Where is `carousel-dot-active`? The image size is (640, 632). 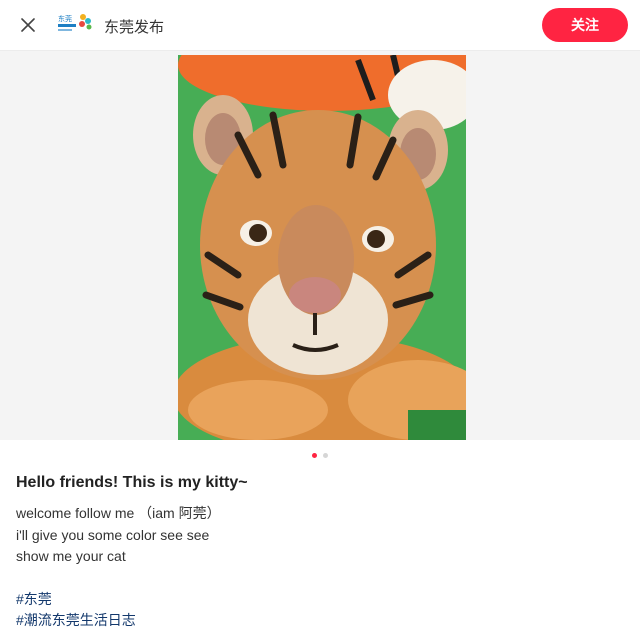 carousel-dot-active is located at coordinates (314, 455).